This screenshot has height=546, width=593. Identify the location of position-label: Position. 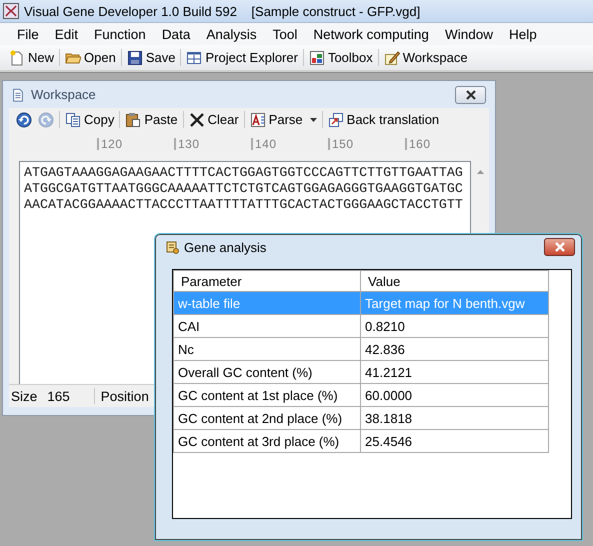
(124, 396).